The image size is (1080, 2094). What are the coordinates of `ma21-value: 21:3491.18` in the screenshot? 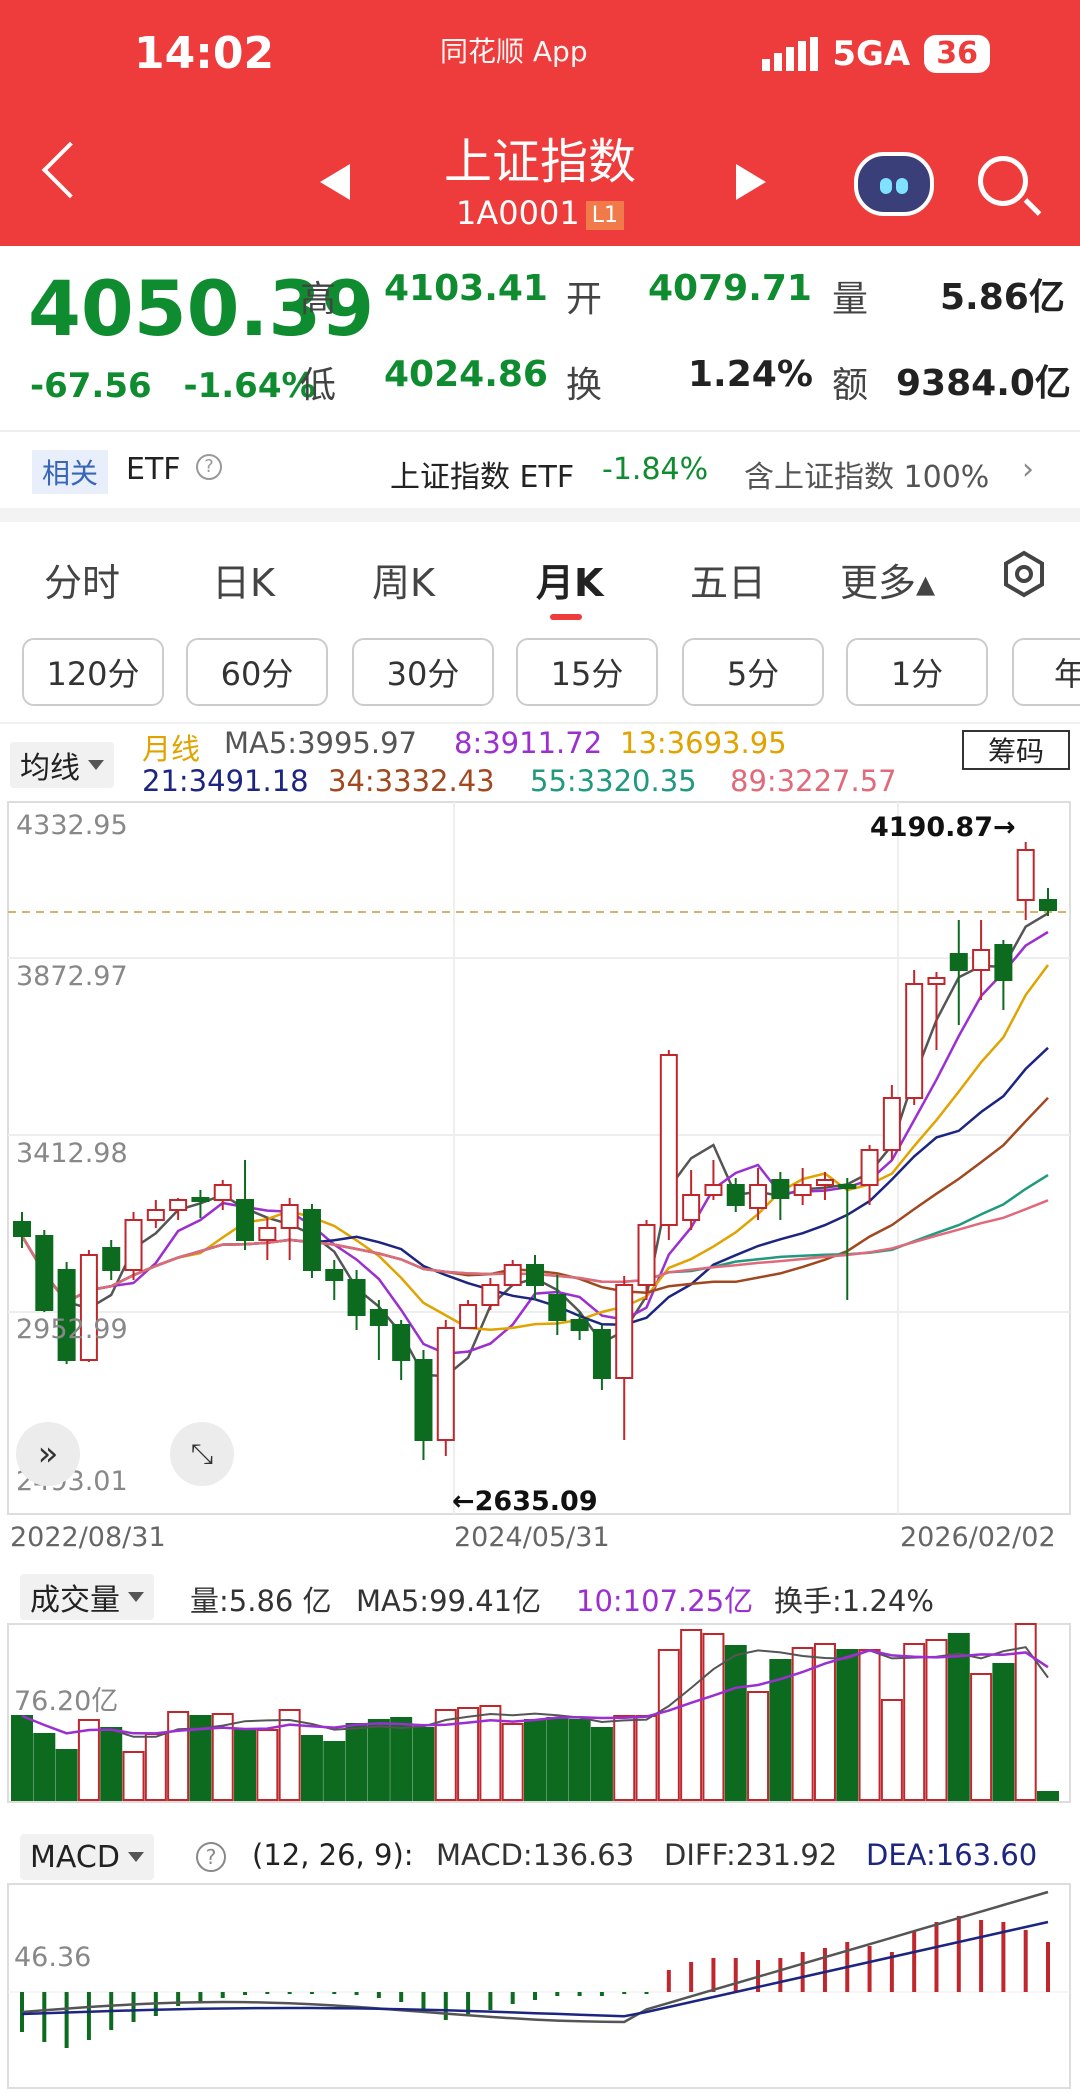 It's located at (225, 781).